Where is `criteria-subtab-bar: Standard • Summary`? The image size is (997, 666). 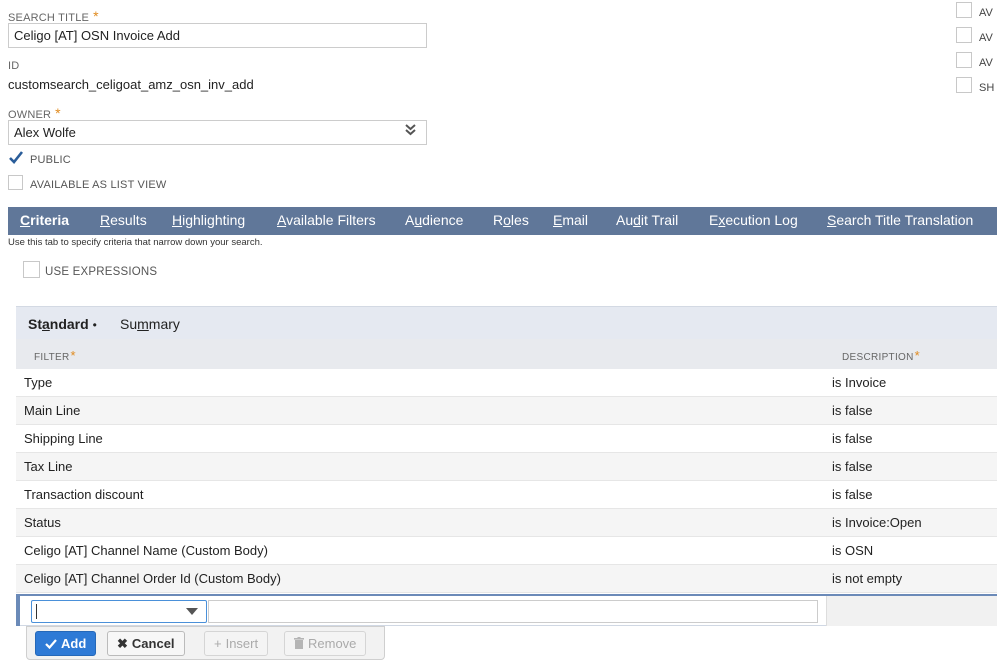 criteria-subtab-bar: Standard • Summary is located at coordinates (506, 322).